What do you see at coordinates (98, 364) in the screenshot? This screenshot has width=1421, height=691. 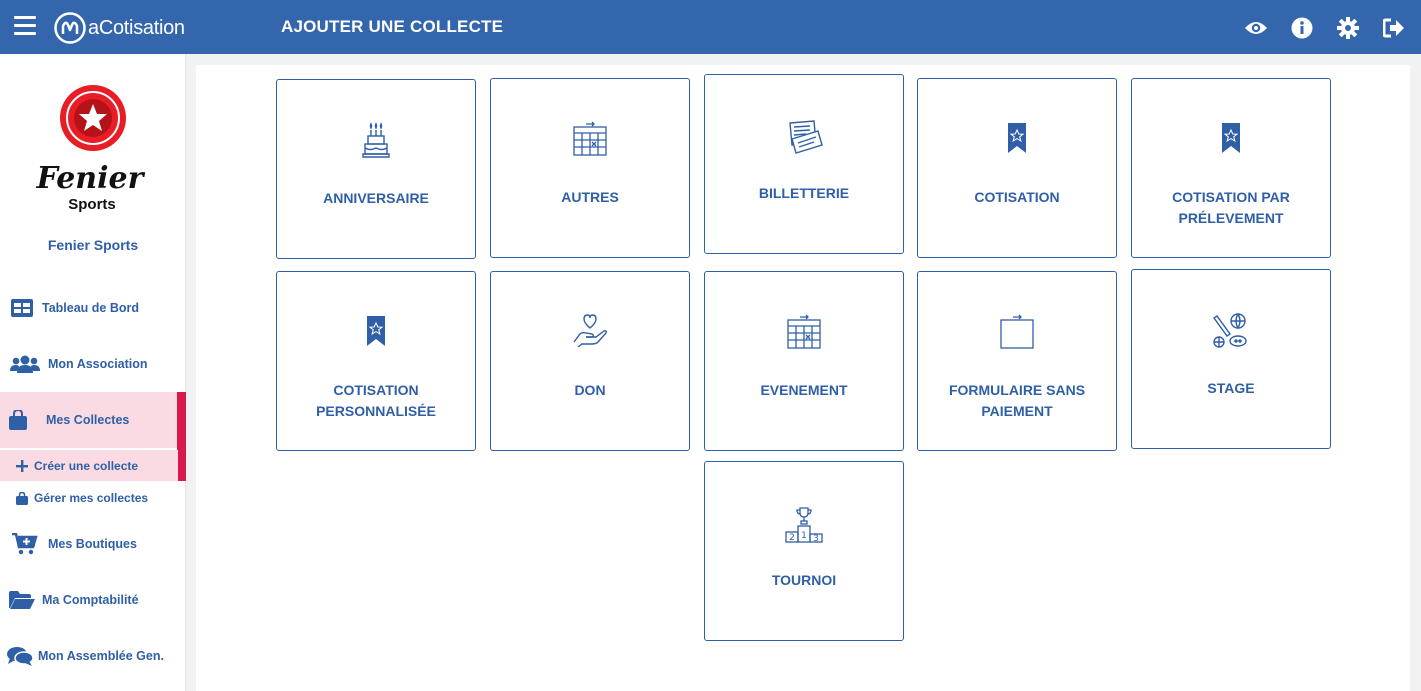 I see `sidebar-item-label: Mon Association` at bounding box center [98, 364].